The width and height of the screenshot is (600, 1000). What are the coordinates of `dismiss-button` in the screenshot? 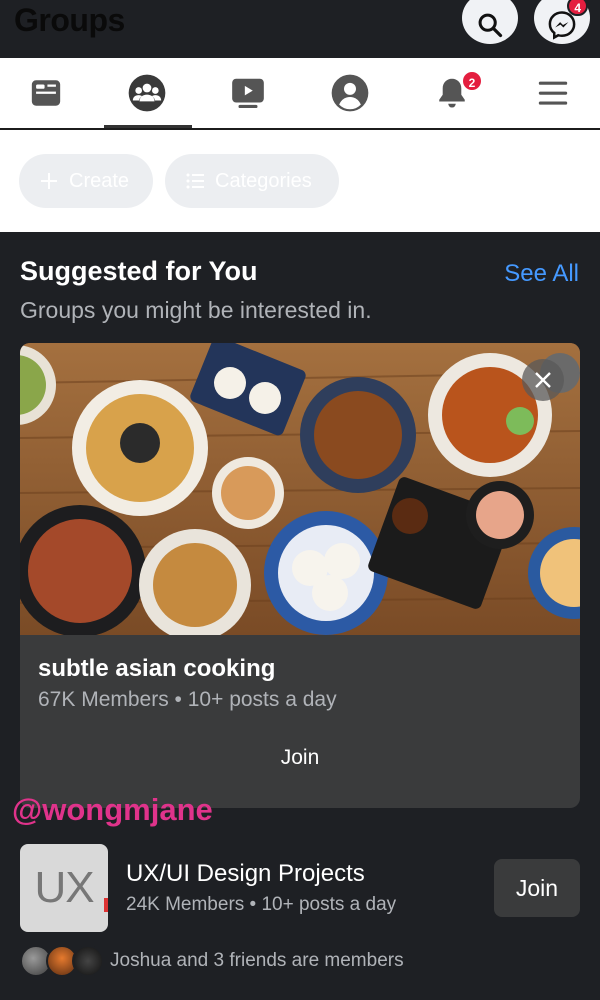 It's located at (543, 380).